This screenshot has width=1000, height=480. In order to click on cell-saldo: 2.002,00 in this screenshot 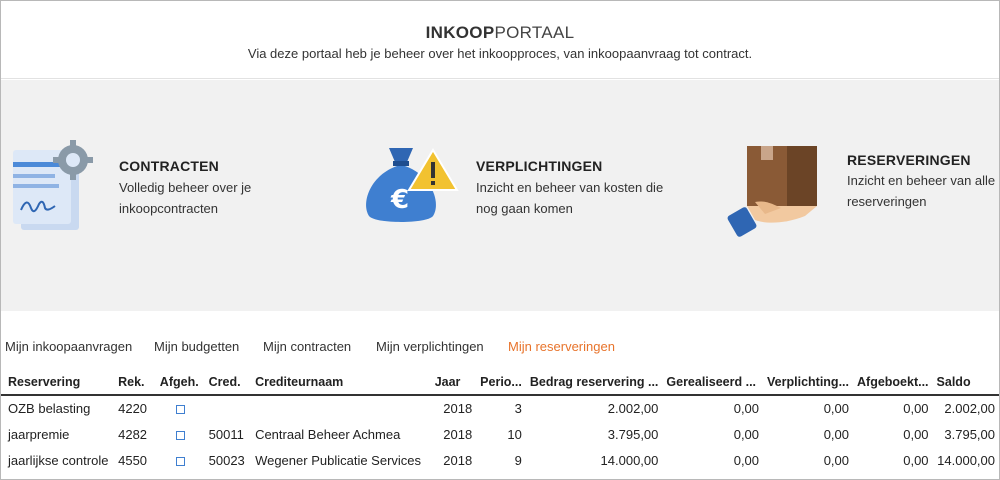, I will do `click(969, 408)`.